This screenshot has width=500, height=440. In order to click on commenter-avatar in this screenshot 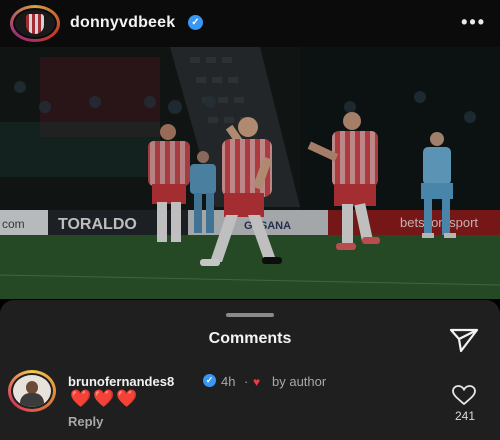, I will do `click(32, 391)`.